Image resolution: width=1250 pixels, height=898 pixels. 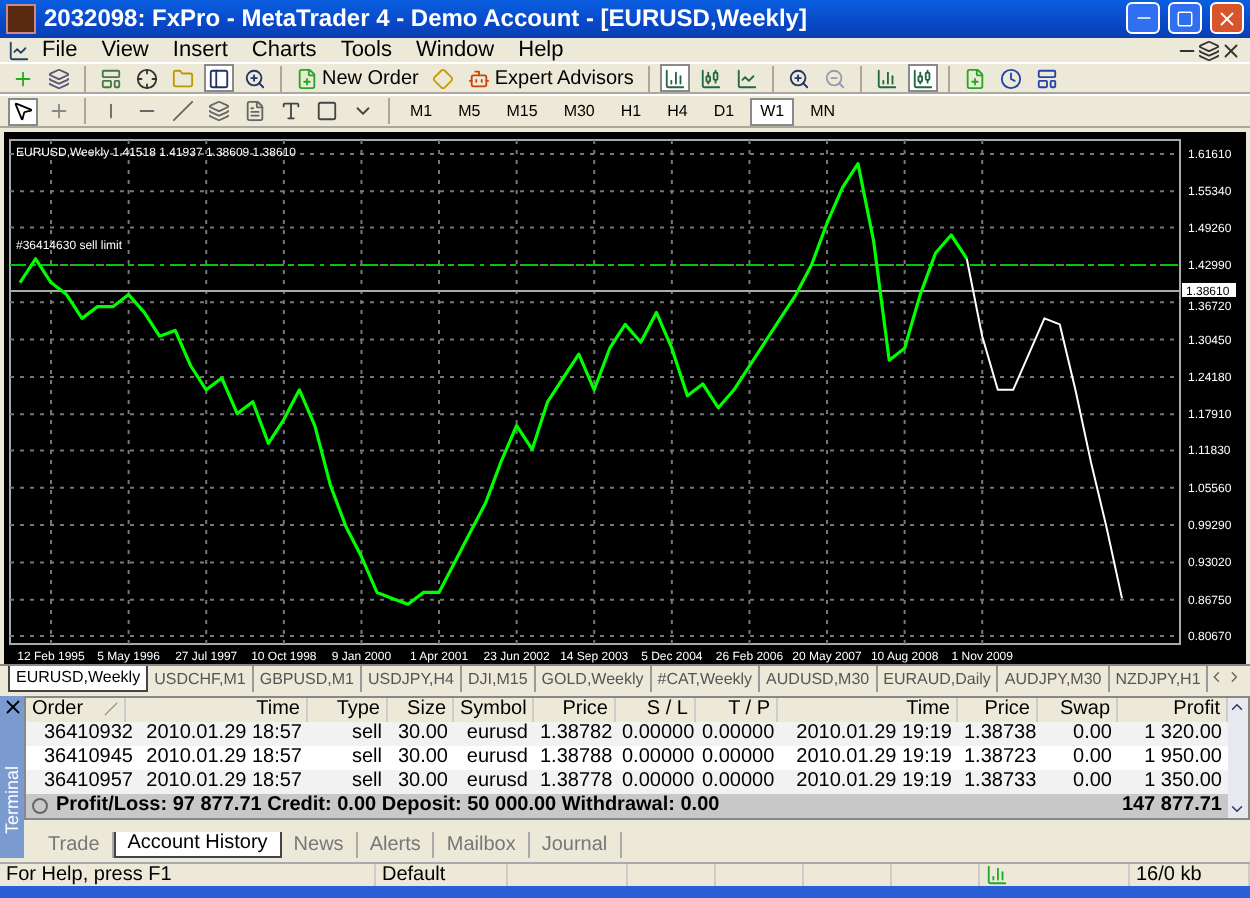 What do you see at coordinates (59, 111) in the screenshot?
I see `crosshair-icon` at bounding box center [59, 111].